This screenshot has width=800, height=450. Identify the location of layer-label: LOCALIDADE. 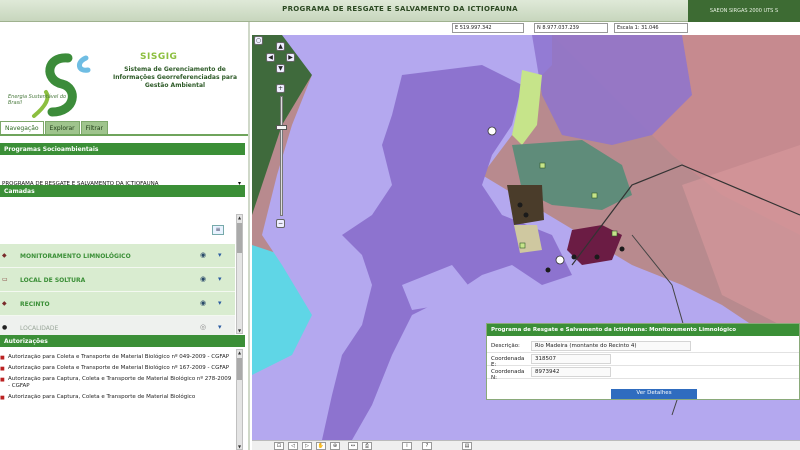
(39, 328).